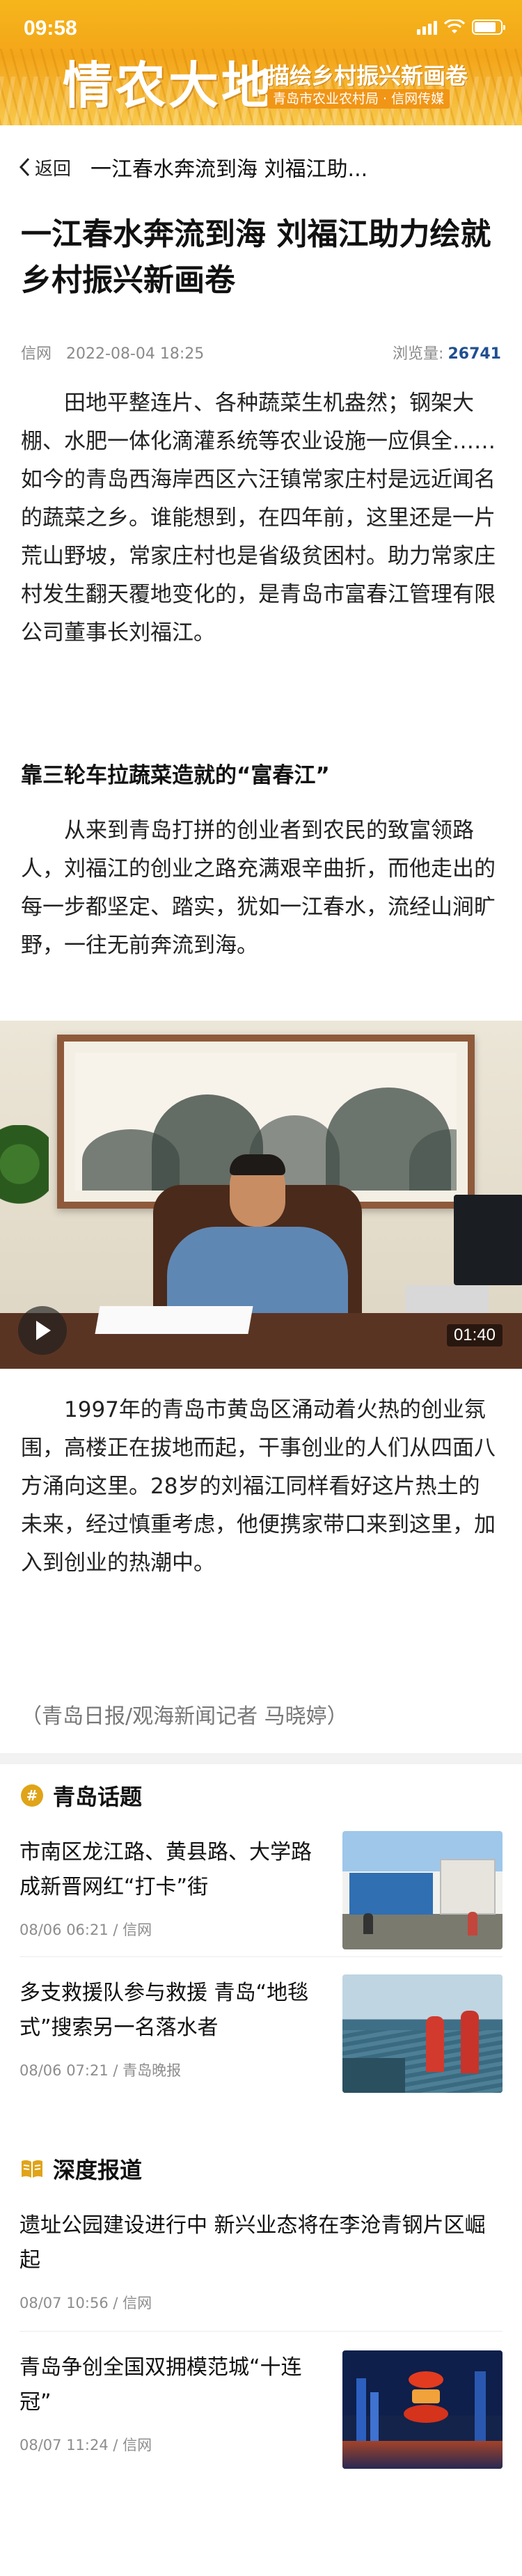 Image resolution: width=522 pixels, height=2576 pixels. I want to click on views-value: 26741, so click(474, 354).